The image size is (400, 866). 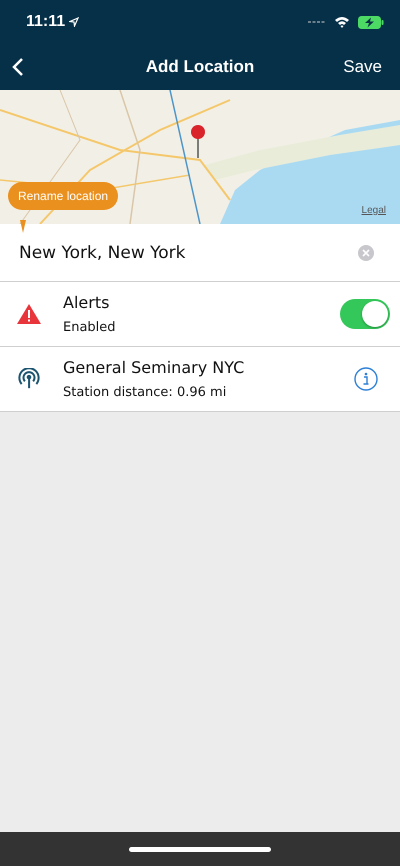 What do you see at coordinates (74, 22) in the screenshot?
I see `location-arrow-icon` at bounding box center [74, 22].